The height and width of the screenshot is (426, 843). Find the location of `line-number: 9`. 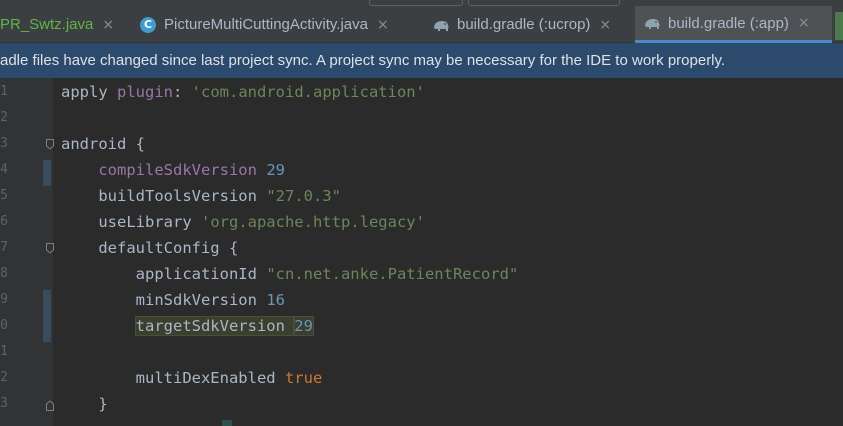

line-number: 9 is located at coordinates (4, 299).